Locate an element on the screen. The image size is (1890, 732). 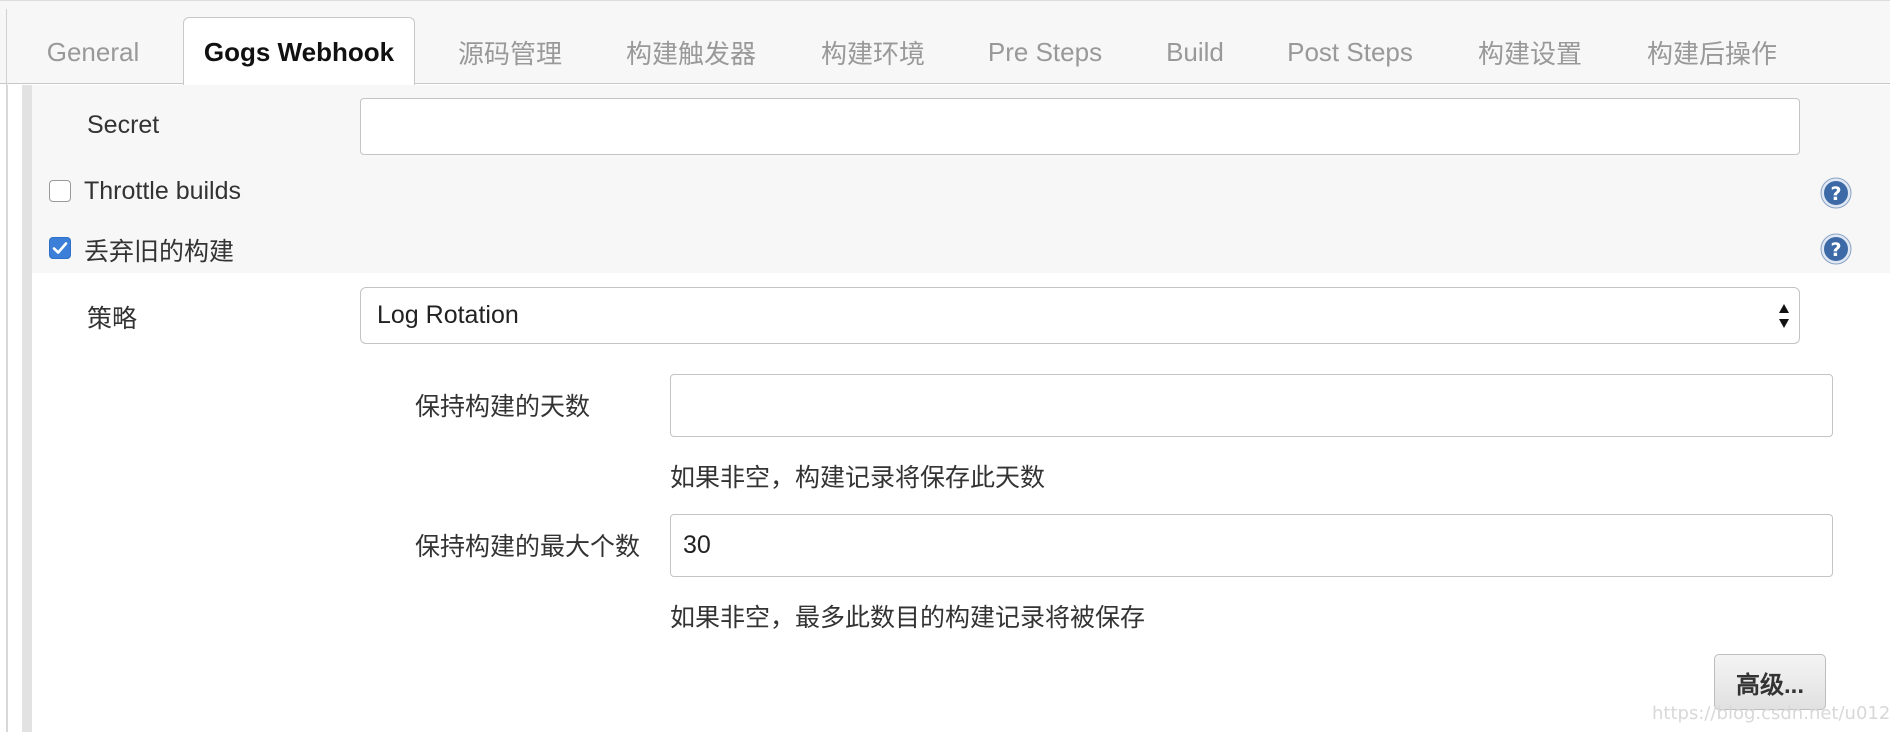
max-builds-input is located at coordinates (1251, 545).